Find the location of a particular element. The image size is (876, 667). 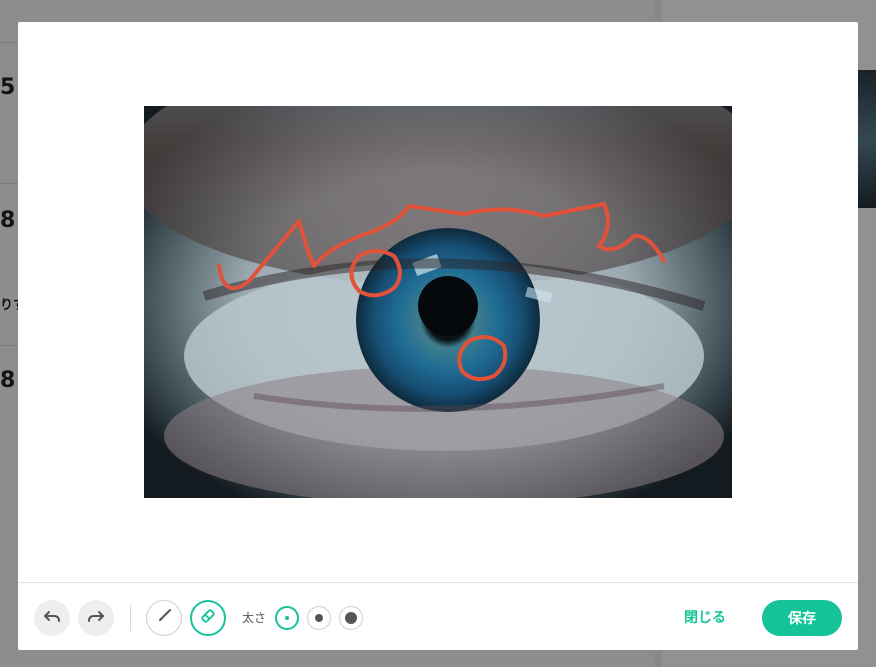

size-small-dot is located at coordinates (287, 618).